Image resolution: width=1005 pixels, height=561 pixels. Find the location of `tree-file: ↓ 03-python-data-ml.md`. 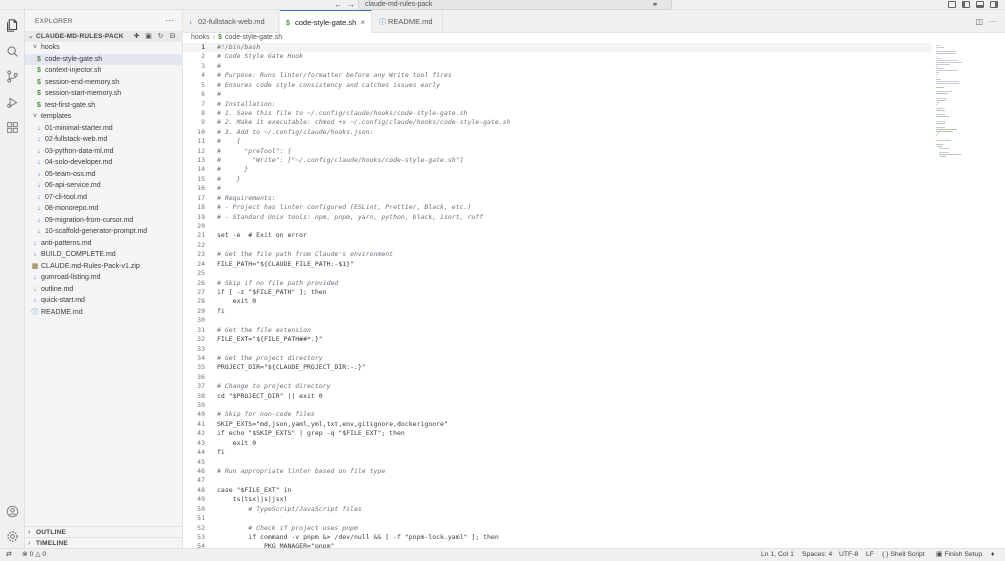

tree-file: ↓ 03-python-data-ml.md is located at coordinates (104, 152).